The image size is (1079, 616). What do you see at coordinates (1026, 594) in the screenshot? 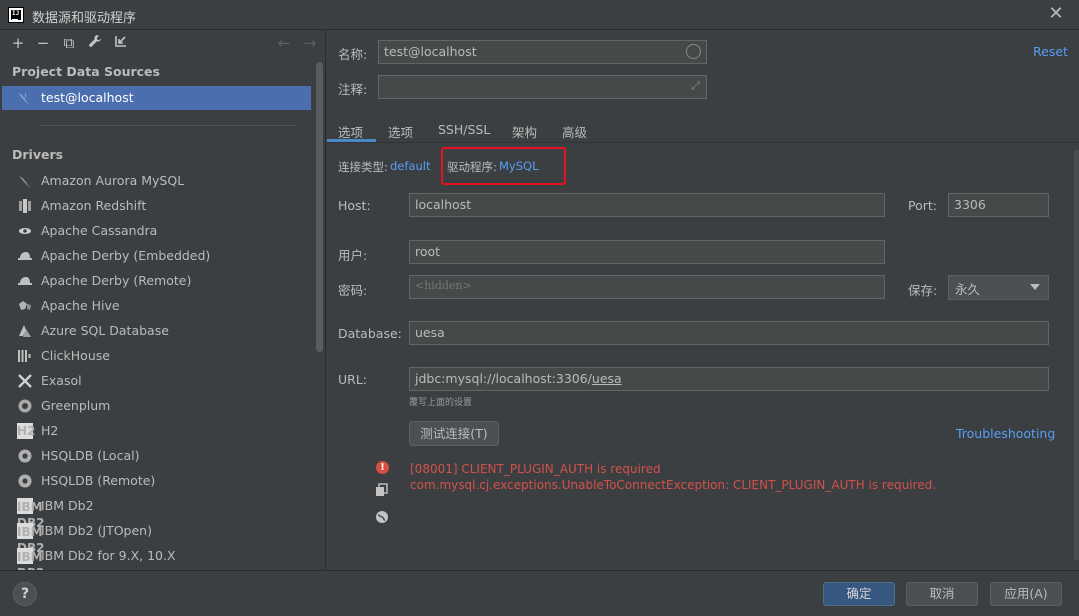
I see `apply-button: 应用(A)` at bounding box center [1026, 594].